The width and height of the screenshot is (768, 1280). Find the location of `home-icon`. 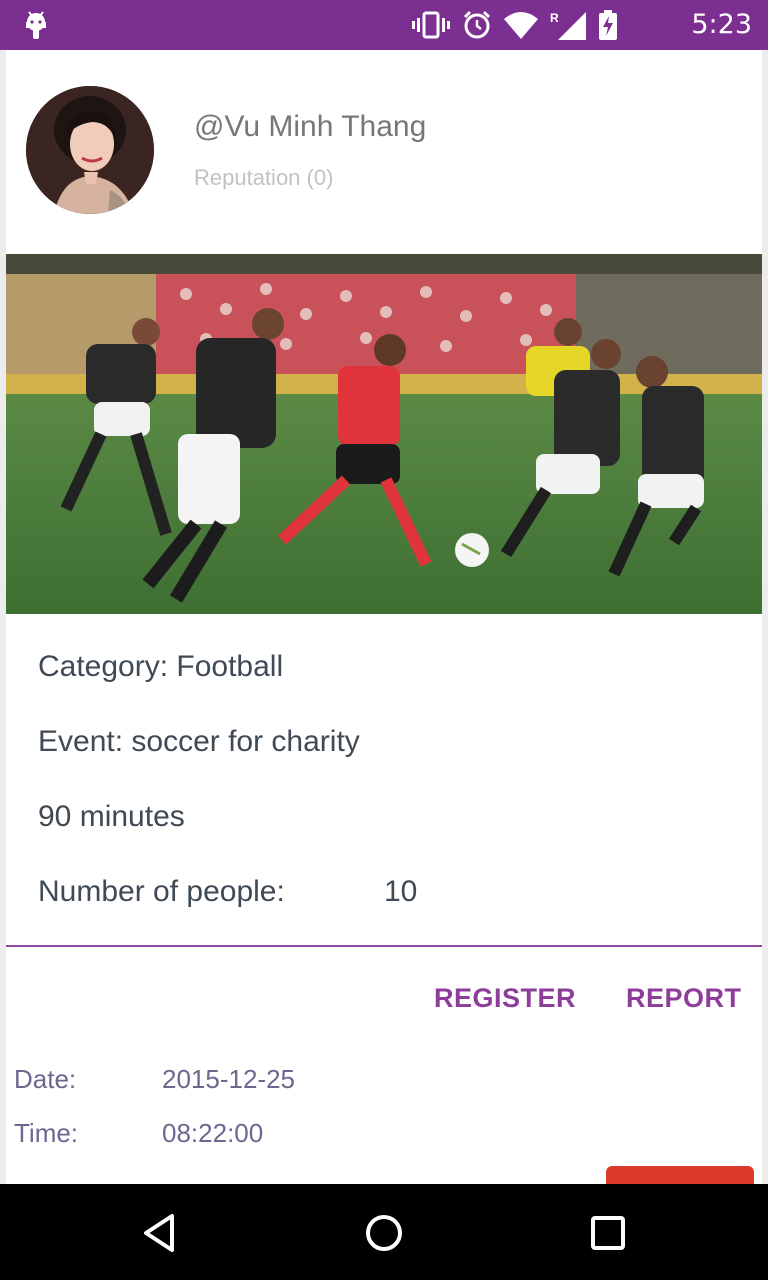

home-icon is located at coordinates (384, 1233).